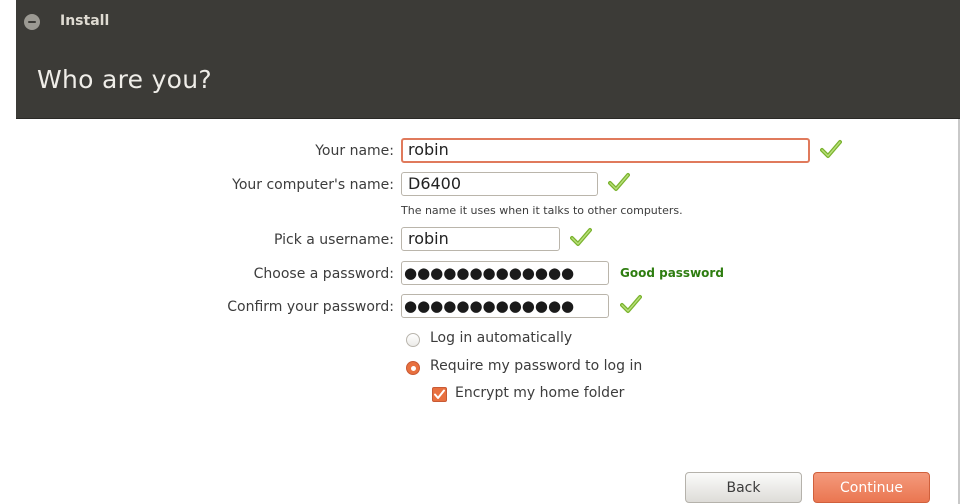  What do you see at coordinates (310, 307) in the screenshot?
I see `confirm-password-label: Confirm your password:` at bounding box center [310, 307].